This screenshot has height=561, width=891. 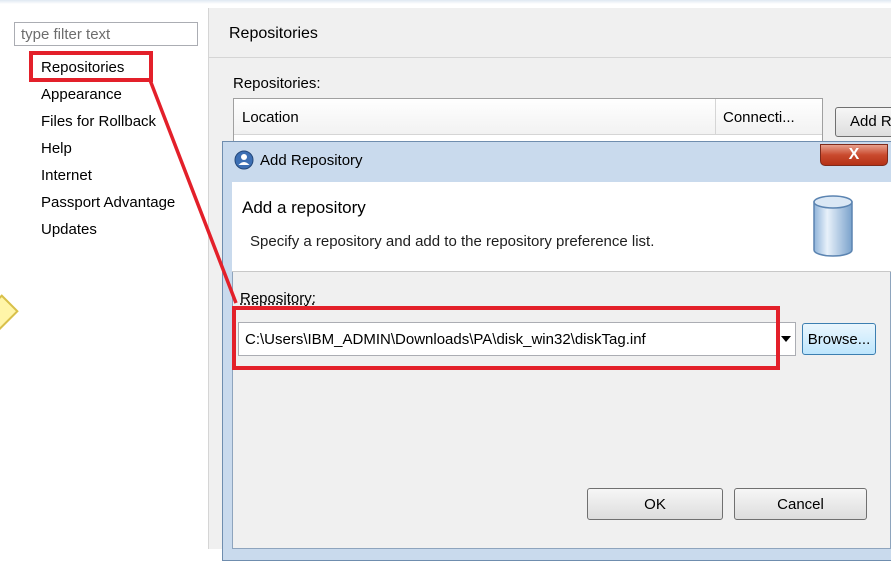 I want to click on sidebar-item-files-for-rollback: Files for Rollback, so click(x=108, y=123).